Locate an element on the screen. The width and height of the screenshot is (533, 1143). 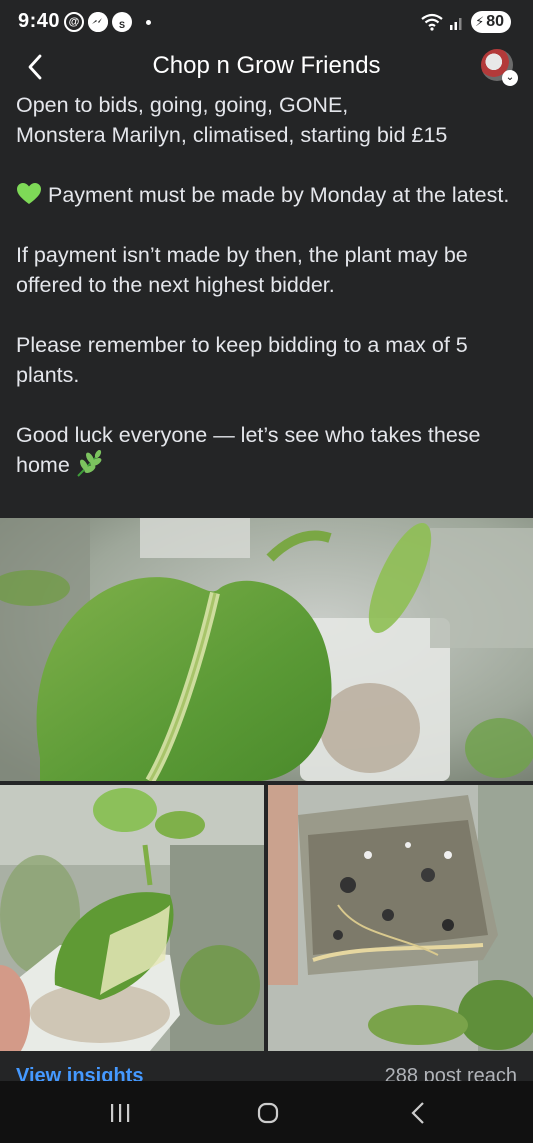
status-bar: 9:40 @ S ⚡ 80 is located at coordinates (266, 23).